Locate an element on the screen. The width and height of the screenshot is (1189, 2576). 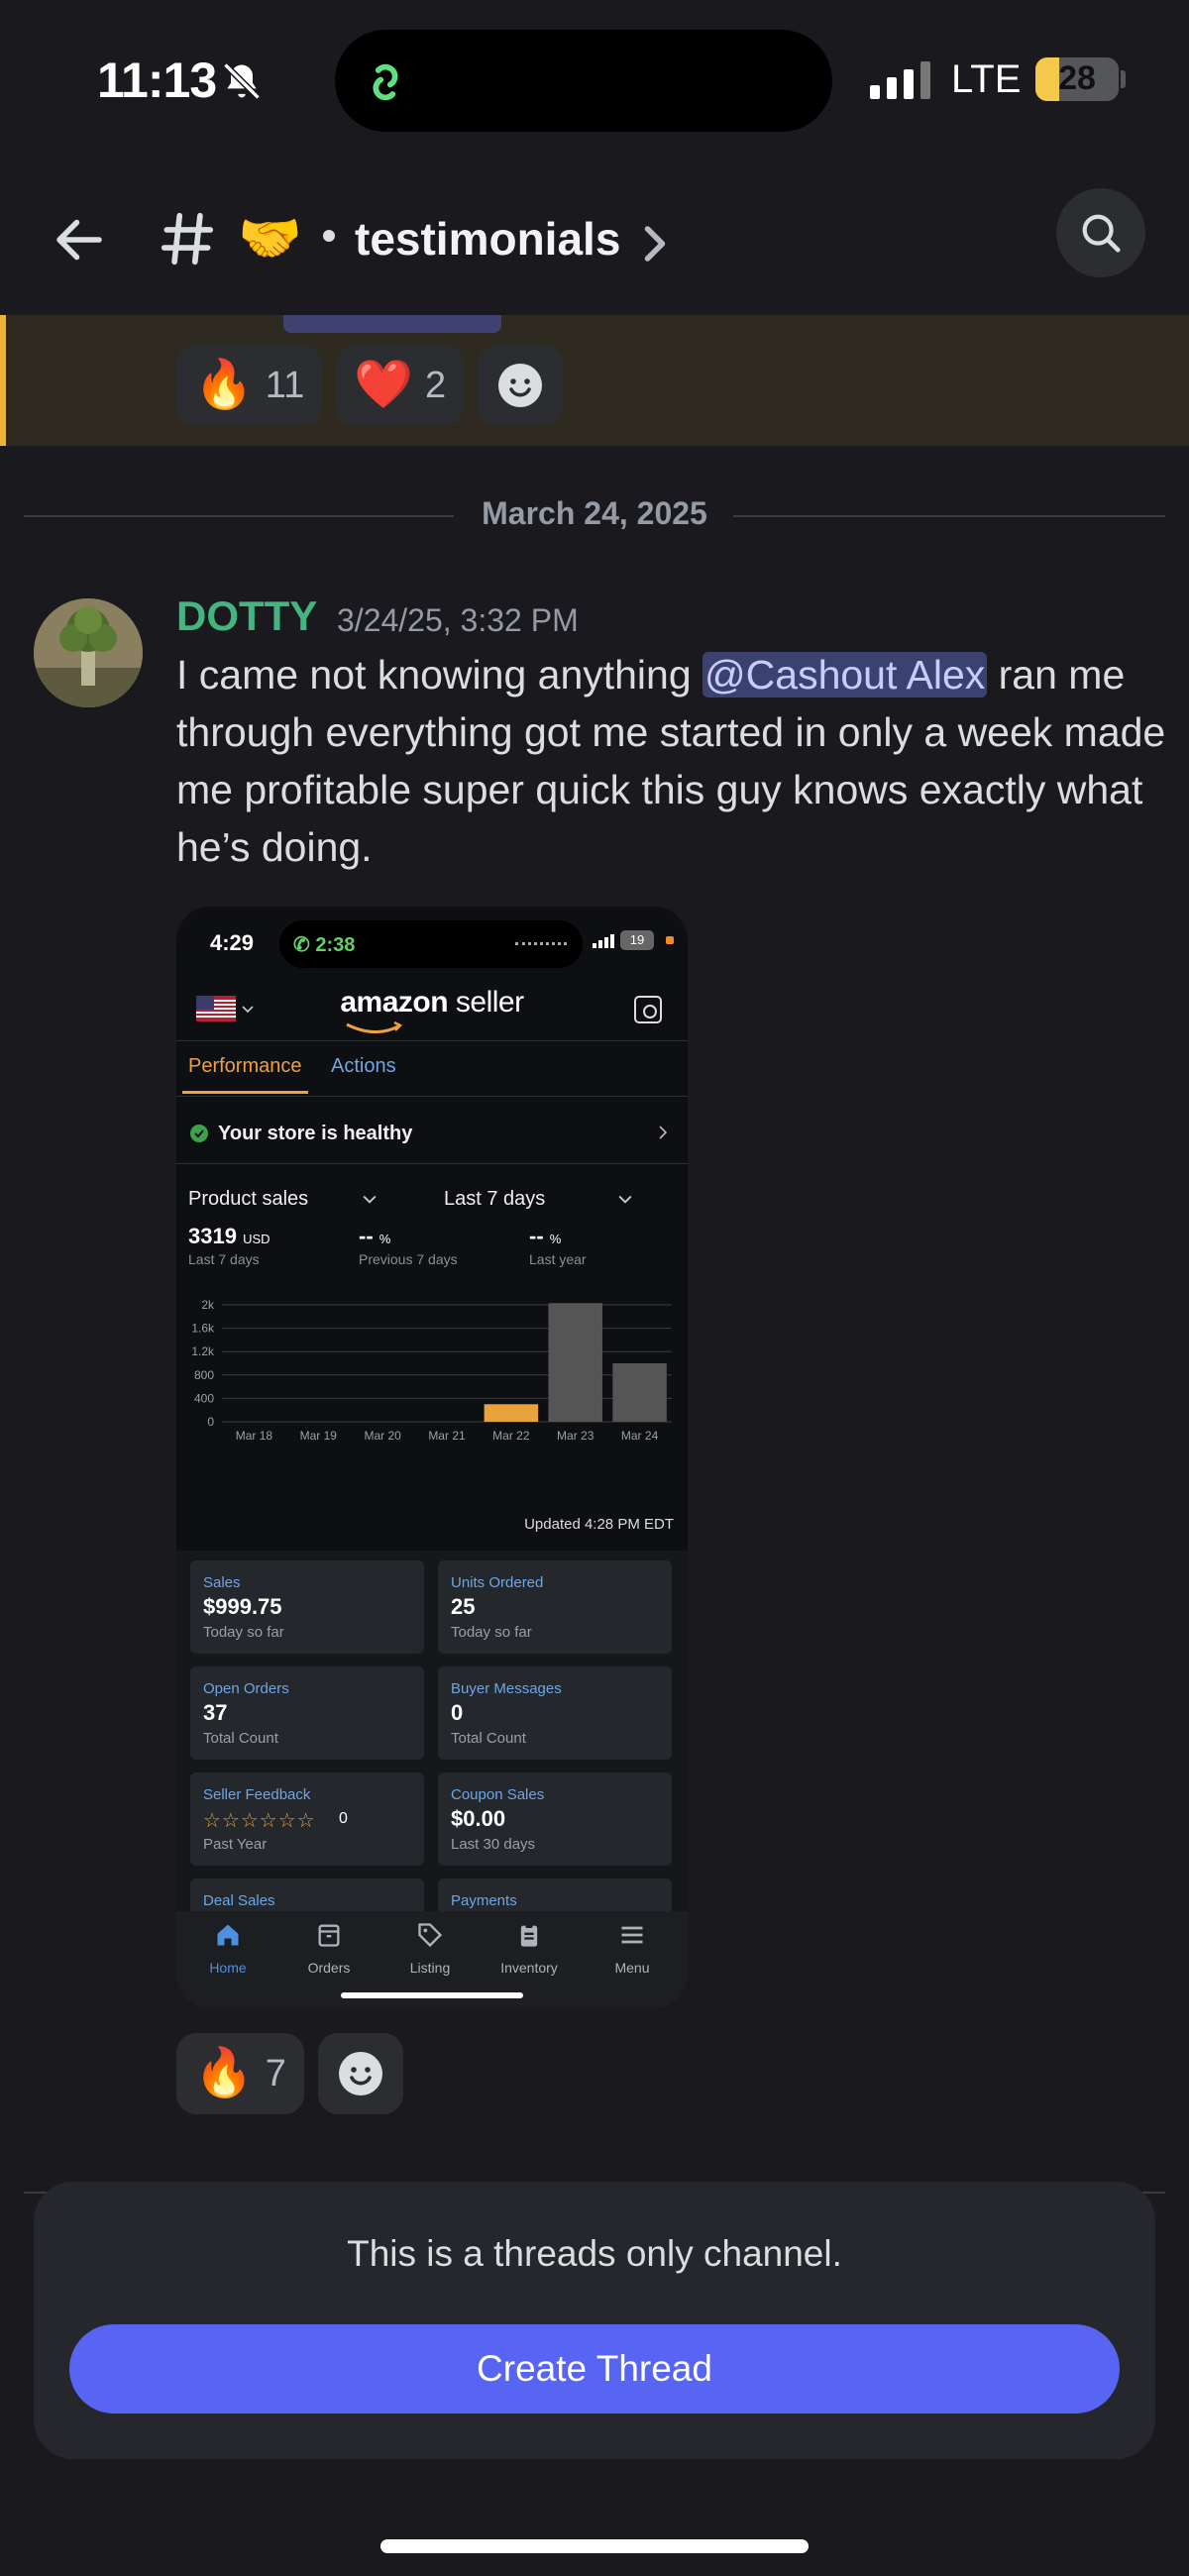
card-value: 0 is located at coordinates (344, 1818).